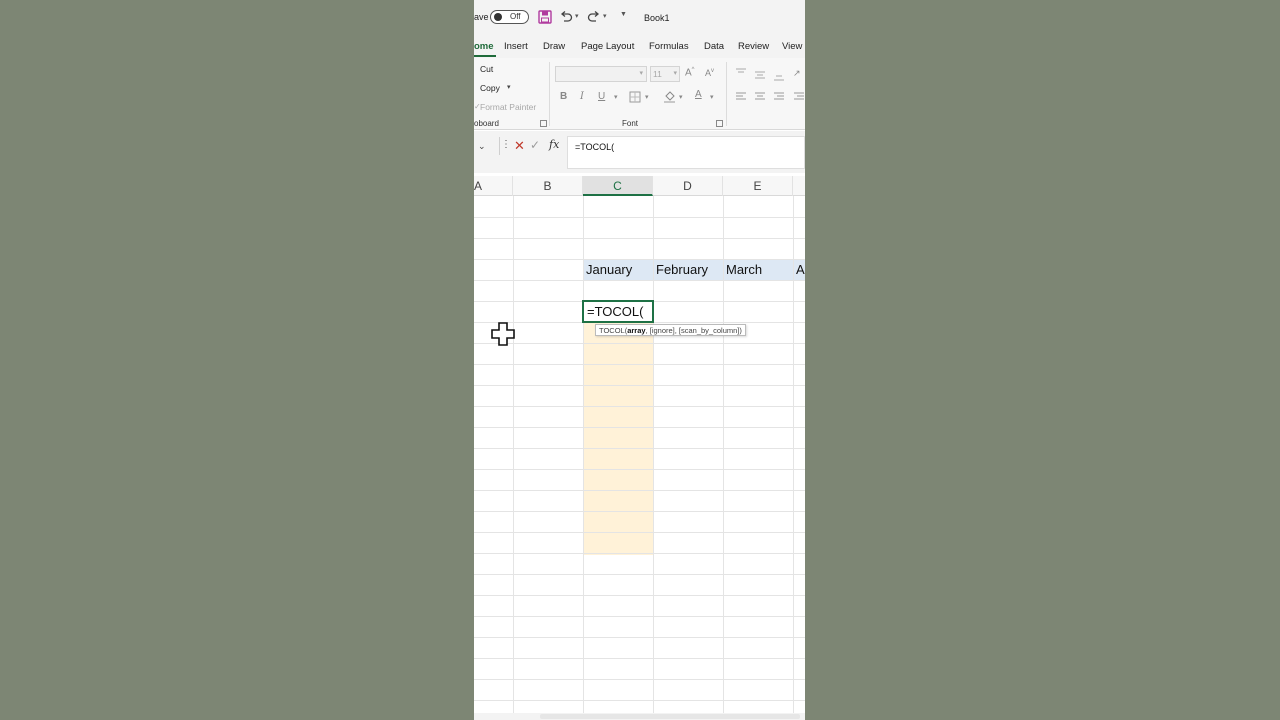  Describe the element at coordinates (741, 97) in the screenshot. I see `align-left-icon` at that location.